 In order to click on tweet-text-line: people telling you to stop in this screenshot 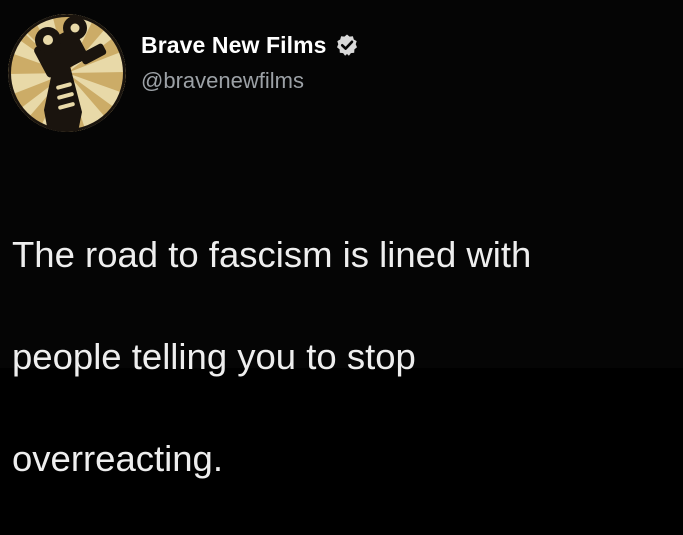, I will do `click(214, 356)`.